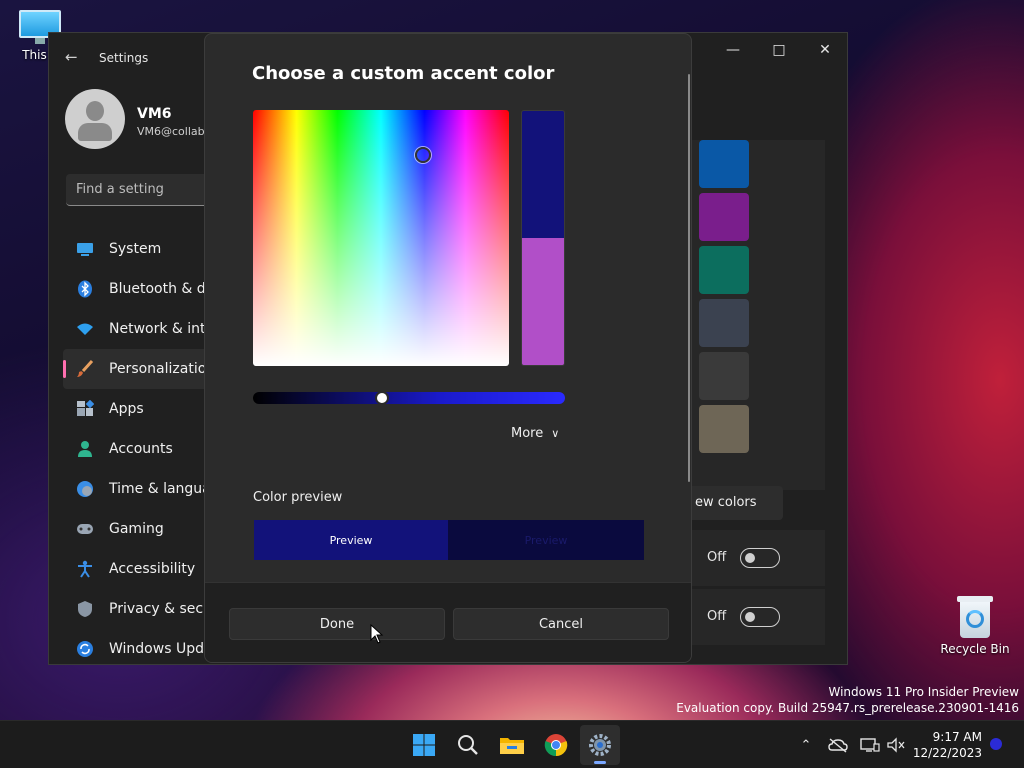 The width and height of the screenshot is (1024, 768). I want to click on chrome-button, so click(556, 745).